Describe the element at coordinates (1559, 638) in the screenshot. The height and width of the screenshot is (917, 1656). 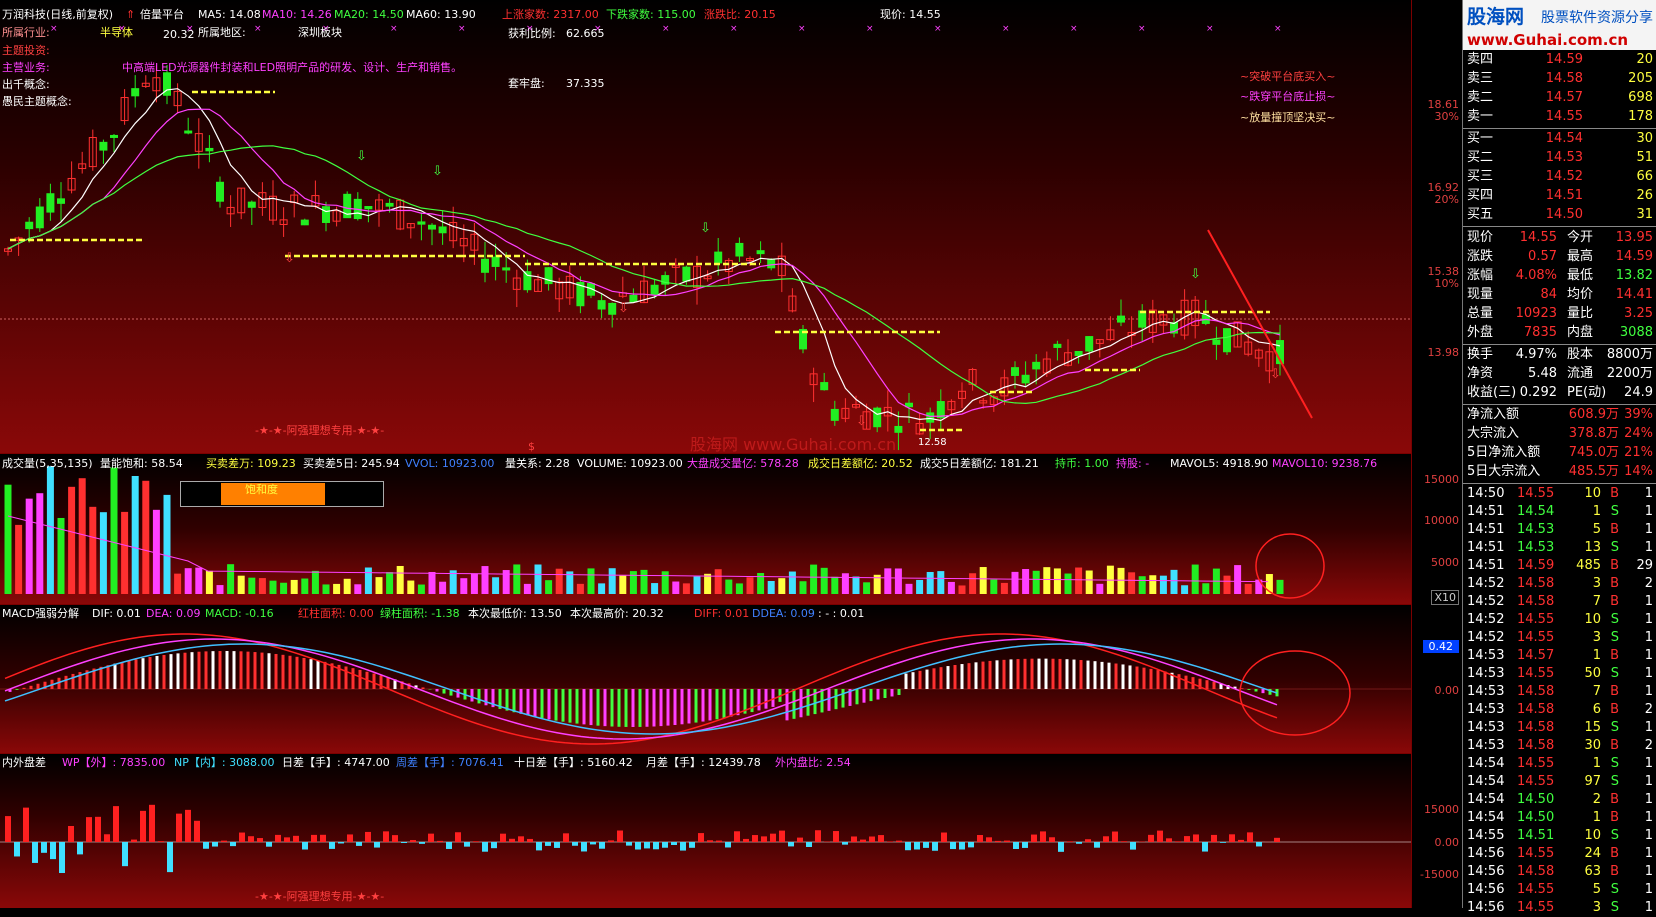
I see `tick-row: 14:5214.553S1` at that location.